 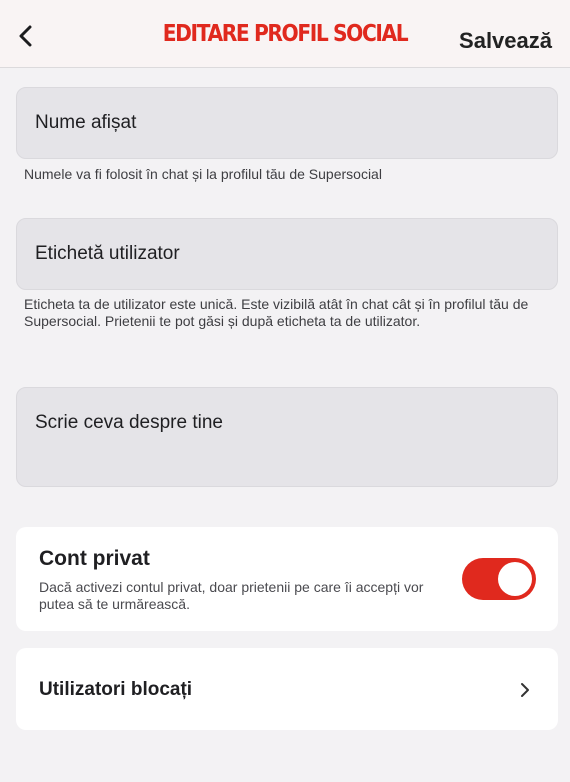 What do you see at coordinates (287, 254) in the screenshot?
I see `user-tag-field: Etichetă utilizator` at bounding box center [287, 254].